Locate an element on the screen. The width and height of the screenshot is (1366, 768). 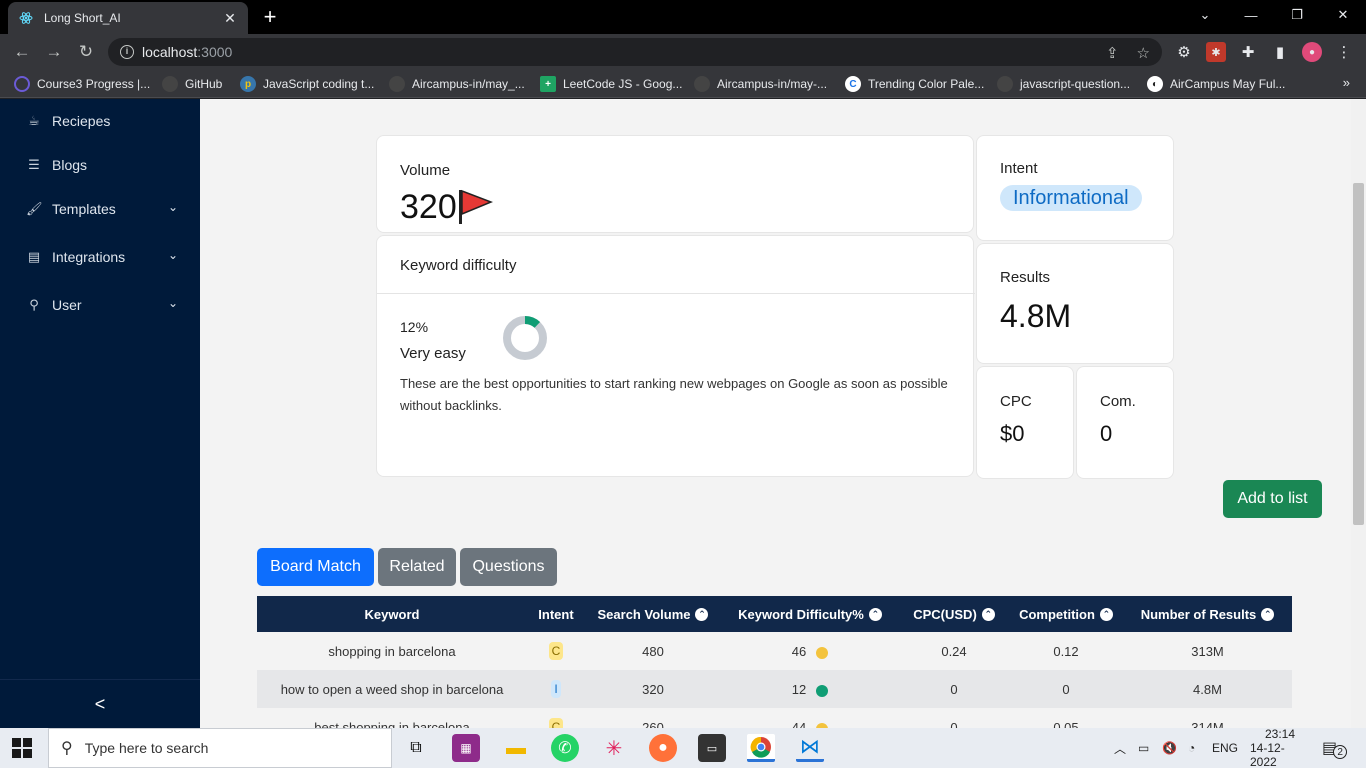
aircampus-icon: ◐ is located at coordinates (1155, 84).